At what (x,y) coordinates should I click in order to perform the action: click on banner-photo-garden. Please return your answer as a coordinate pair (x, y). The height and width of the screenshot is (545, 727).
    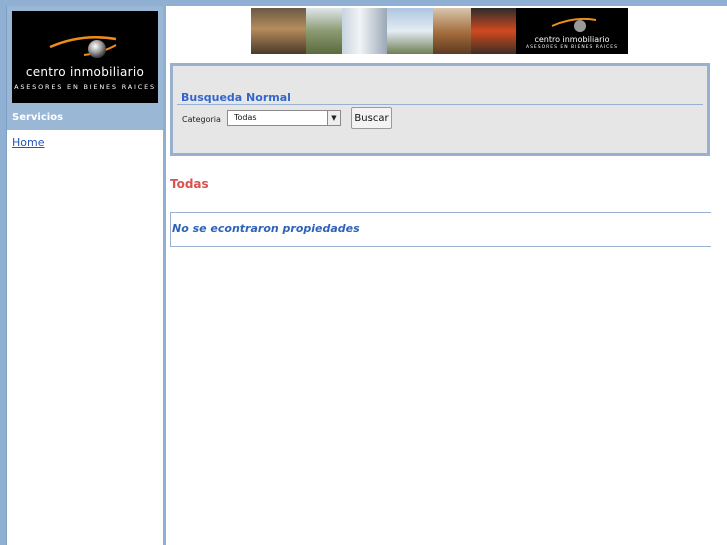
    Looking at the image, I should click on (324, 31).